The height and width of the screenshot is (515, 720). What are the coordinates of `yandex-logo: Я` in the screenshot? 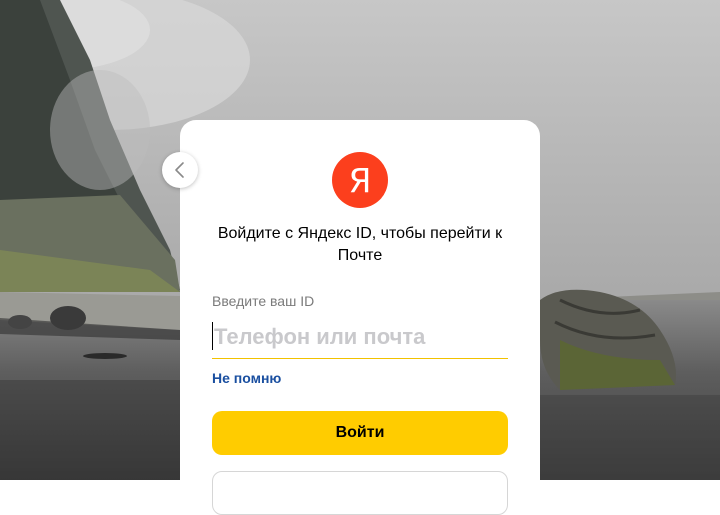 It's located at (360, 180).